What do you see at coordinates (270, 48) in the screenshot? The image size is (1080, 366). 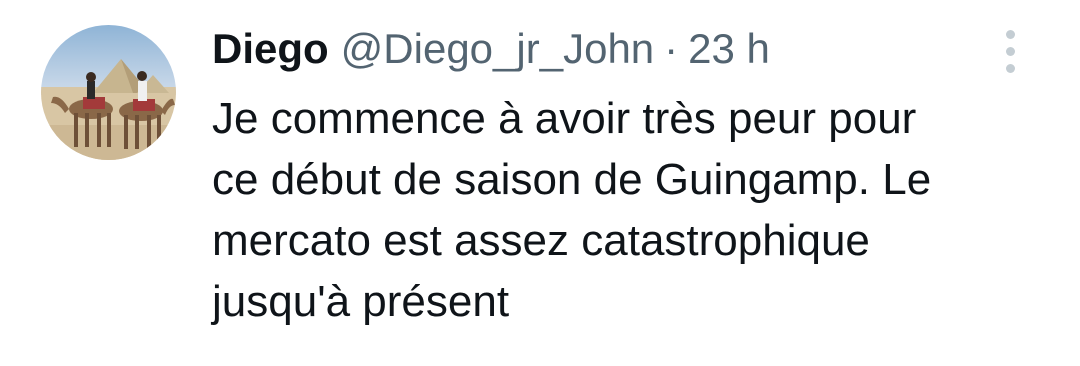 I see `display-name: Diego` at bounding box center [270, 48].